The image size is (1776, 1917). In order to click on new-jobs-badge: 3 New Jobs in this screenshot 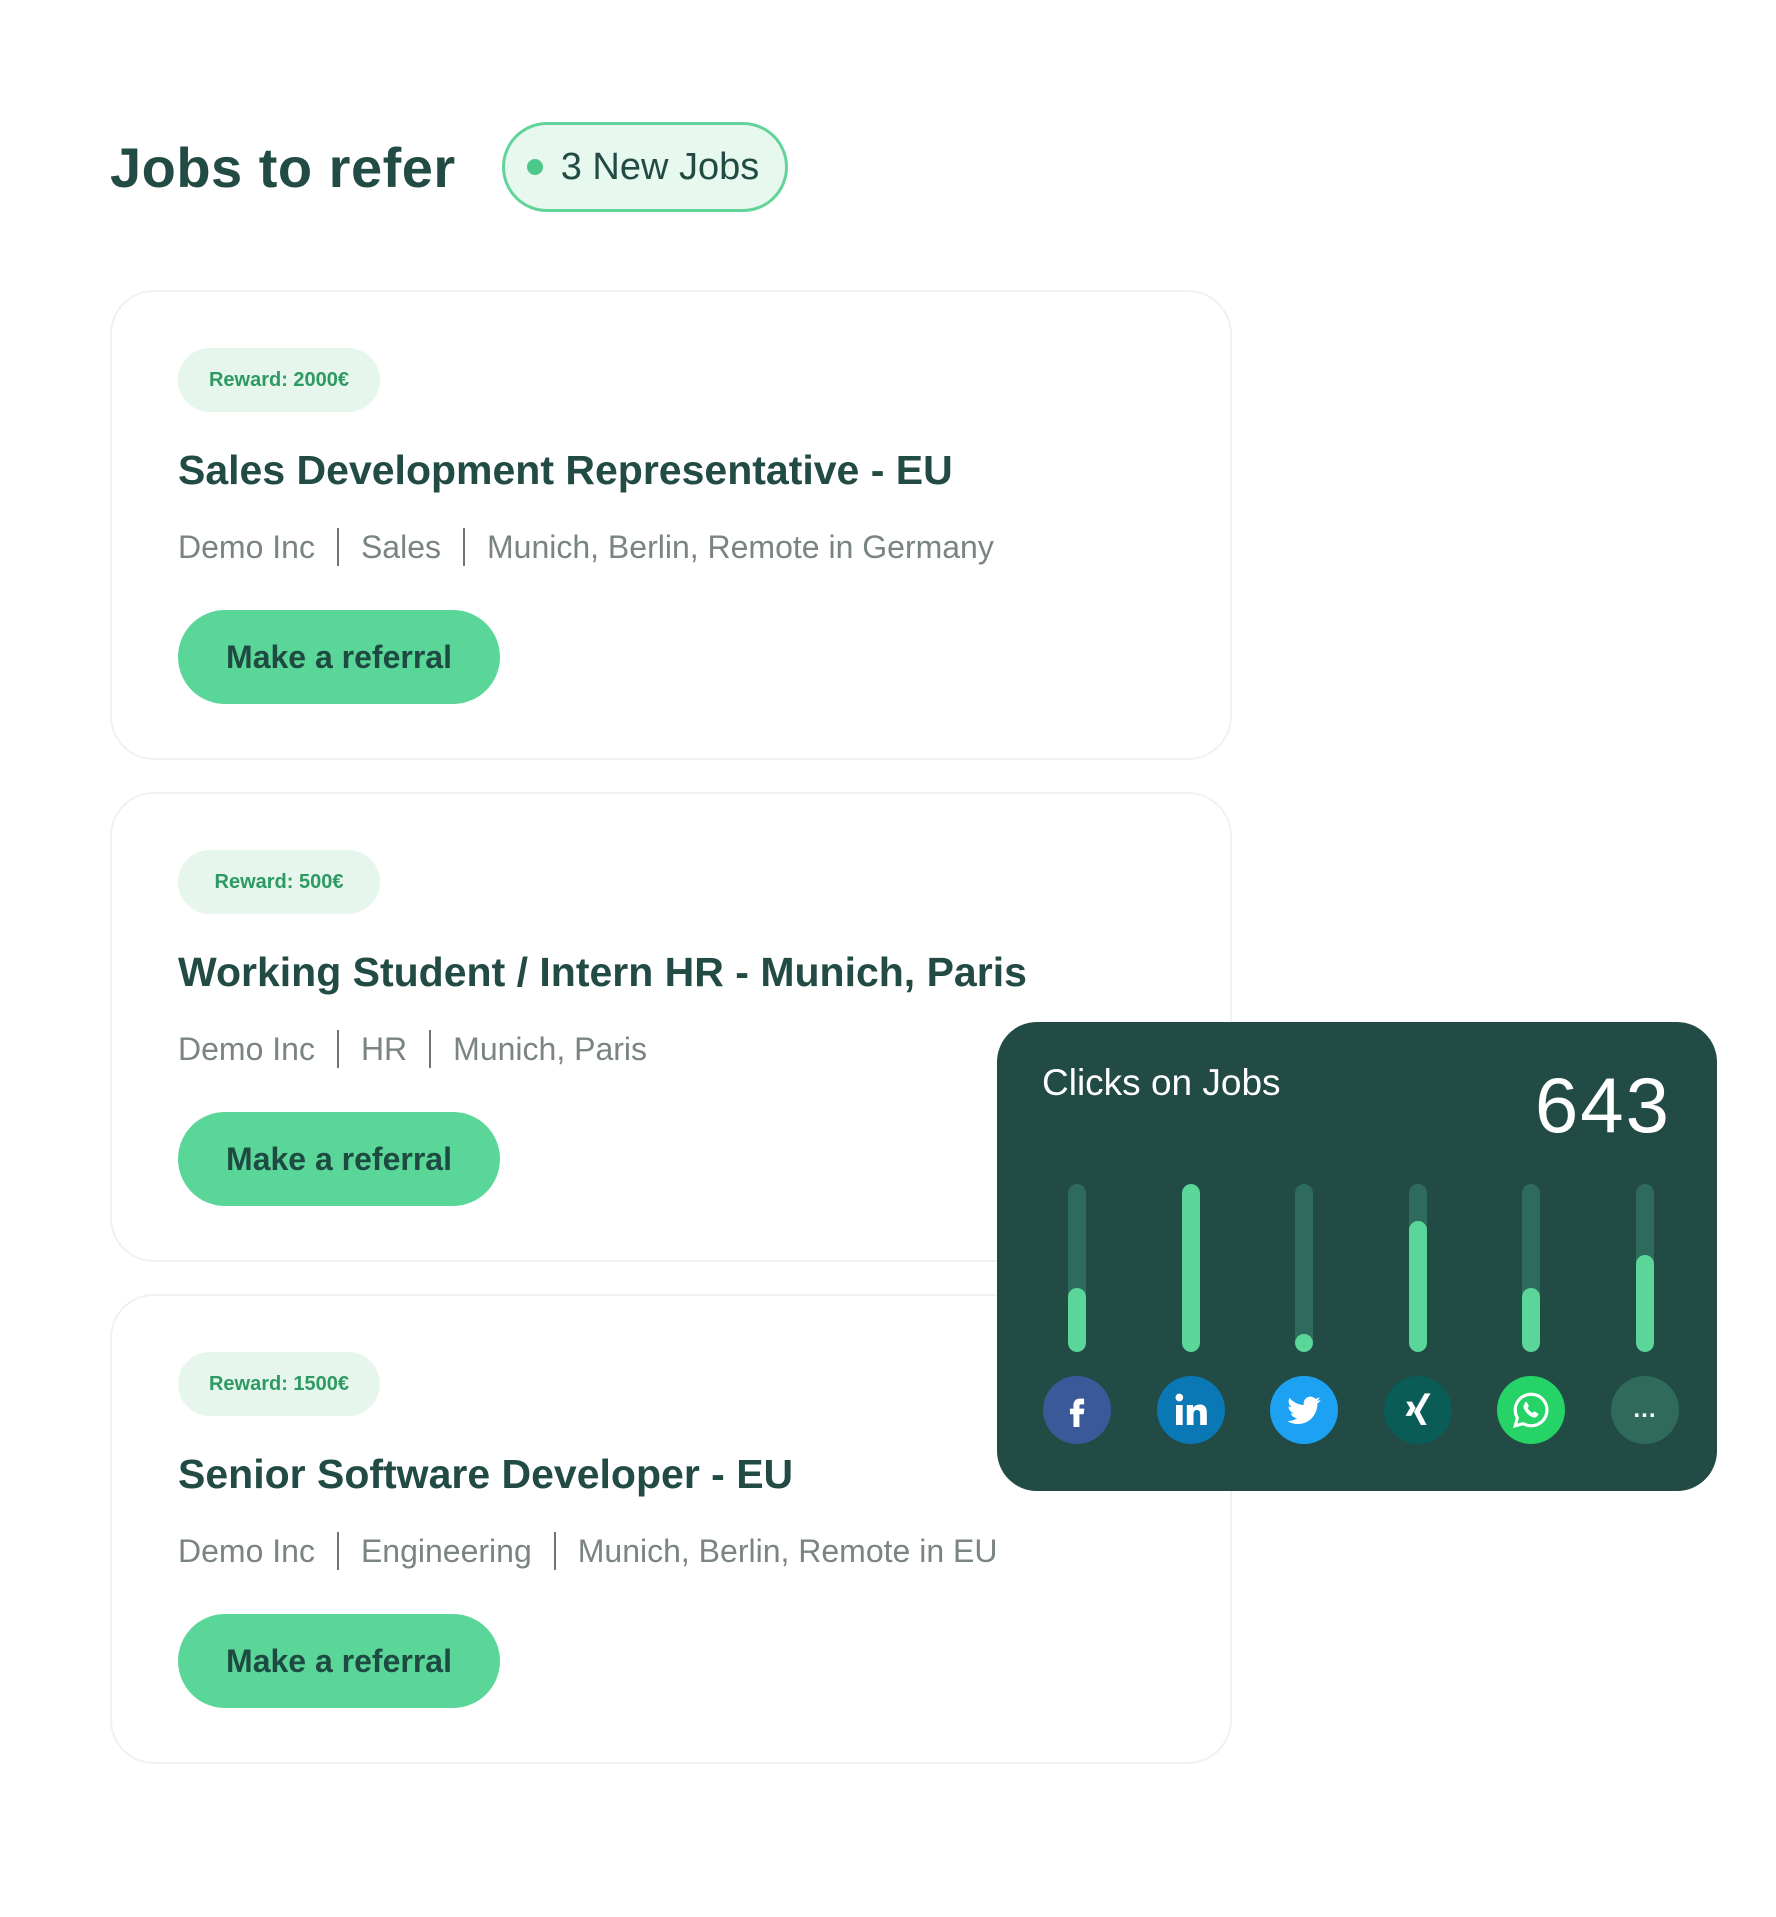, I will do `click(645, 167)`.